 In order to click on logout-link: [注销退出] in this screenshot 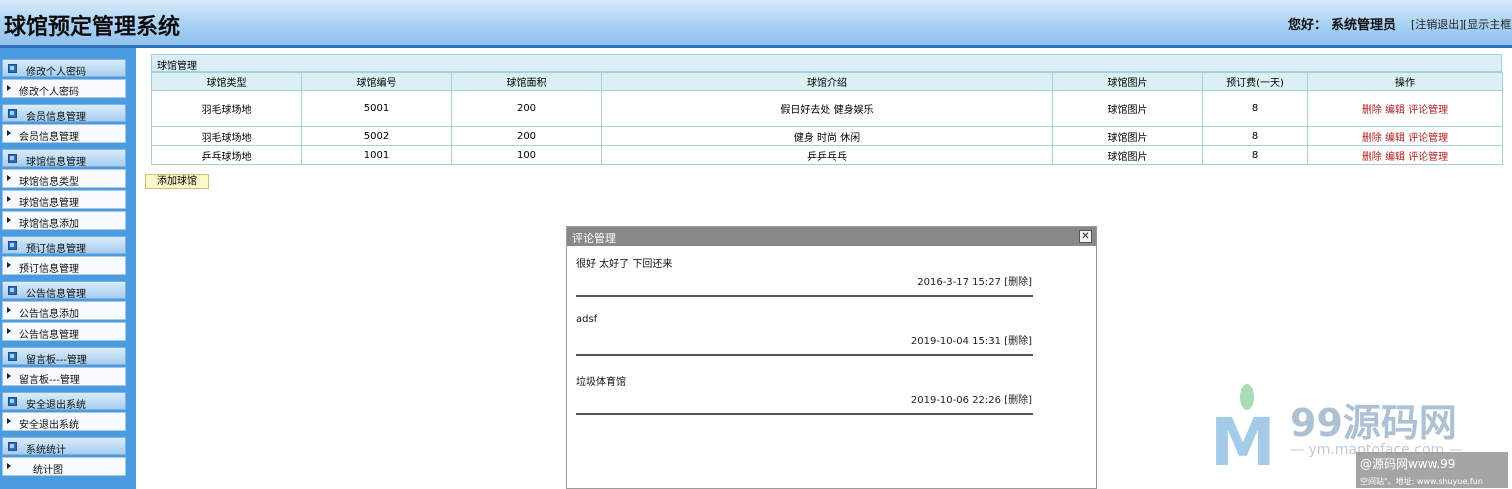, I will do `click(1437, 24)`.